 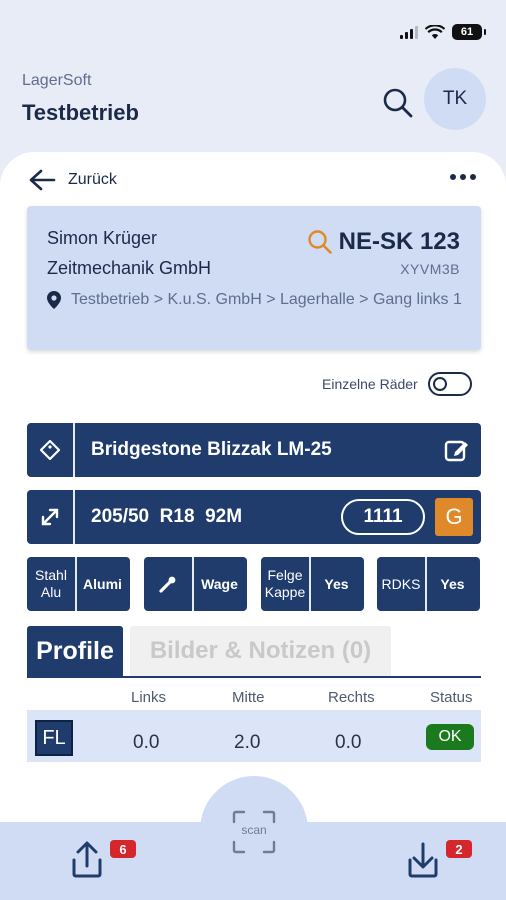 I want to click on tire-model-bar: Bridgestone Blizzak LM-25, so click(x=254, y=450).